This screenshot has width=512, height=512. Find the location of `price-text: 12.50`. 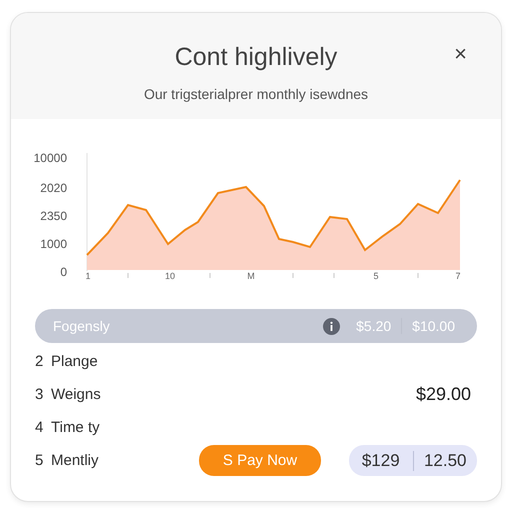

price-text: 12.50 is located at coordinates (444, 460).